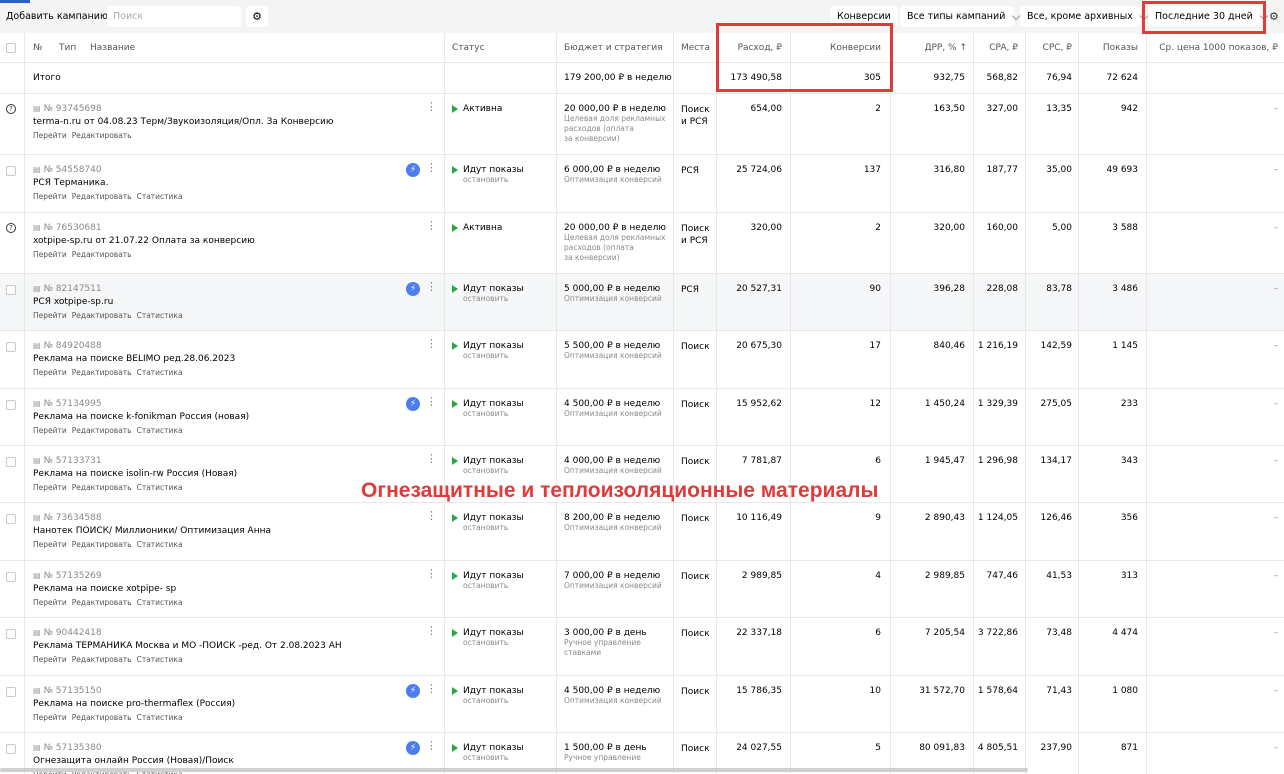 The image size is (1284, 774). Describe the element at coordinates (1218, 48) in the screenshot. I see `header-cpm: Ср. цена 1000 показов, ₽` at that location.